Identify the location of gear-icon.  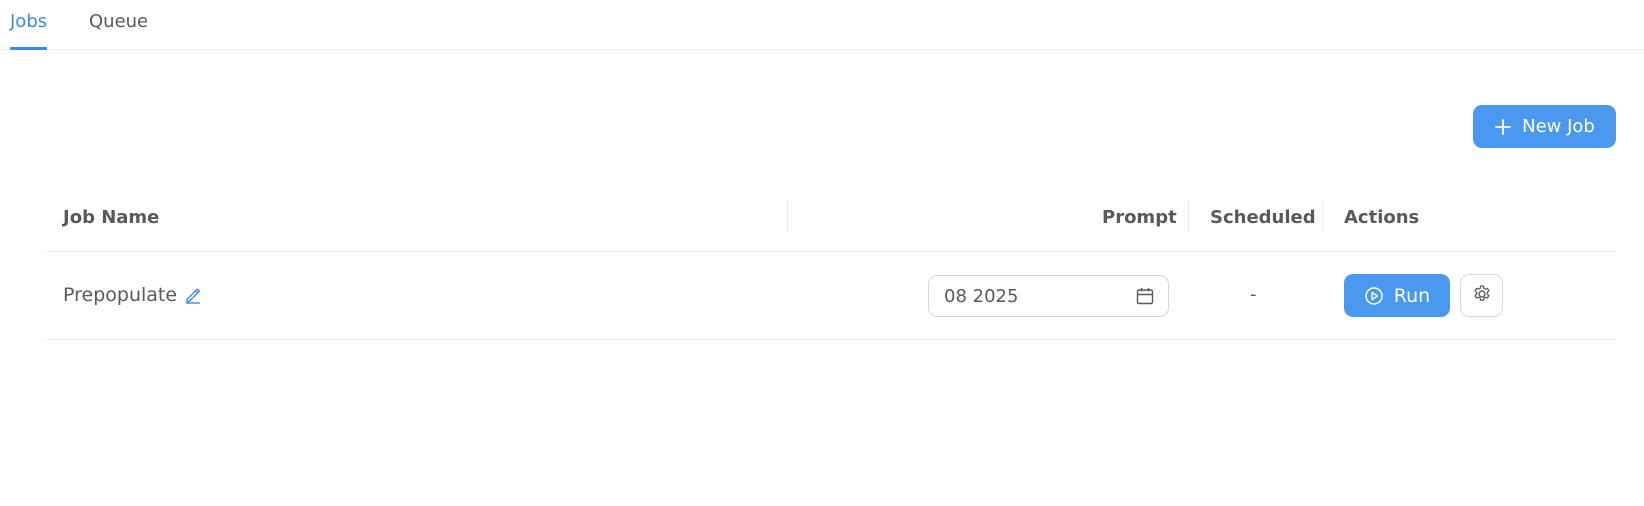
(1482, 295).